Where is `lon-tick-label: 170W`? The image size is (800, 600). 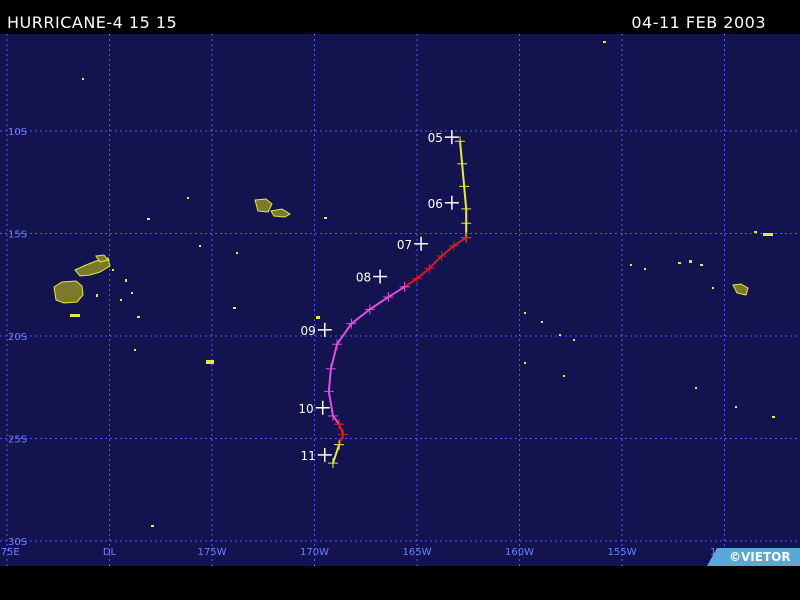 lon-tick-label: 170W is located at coordinates (314, 552).